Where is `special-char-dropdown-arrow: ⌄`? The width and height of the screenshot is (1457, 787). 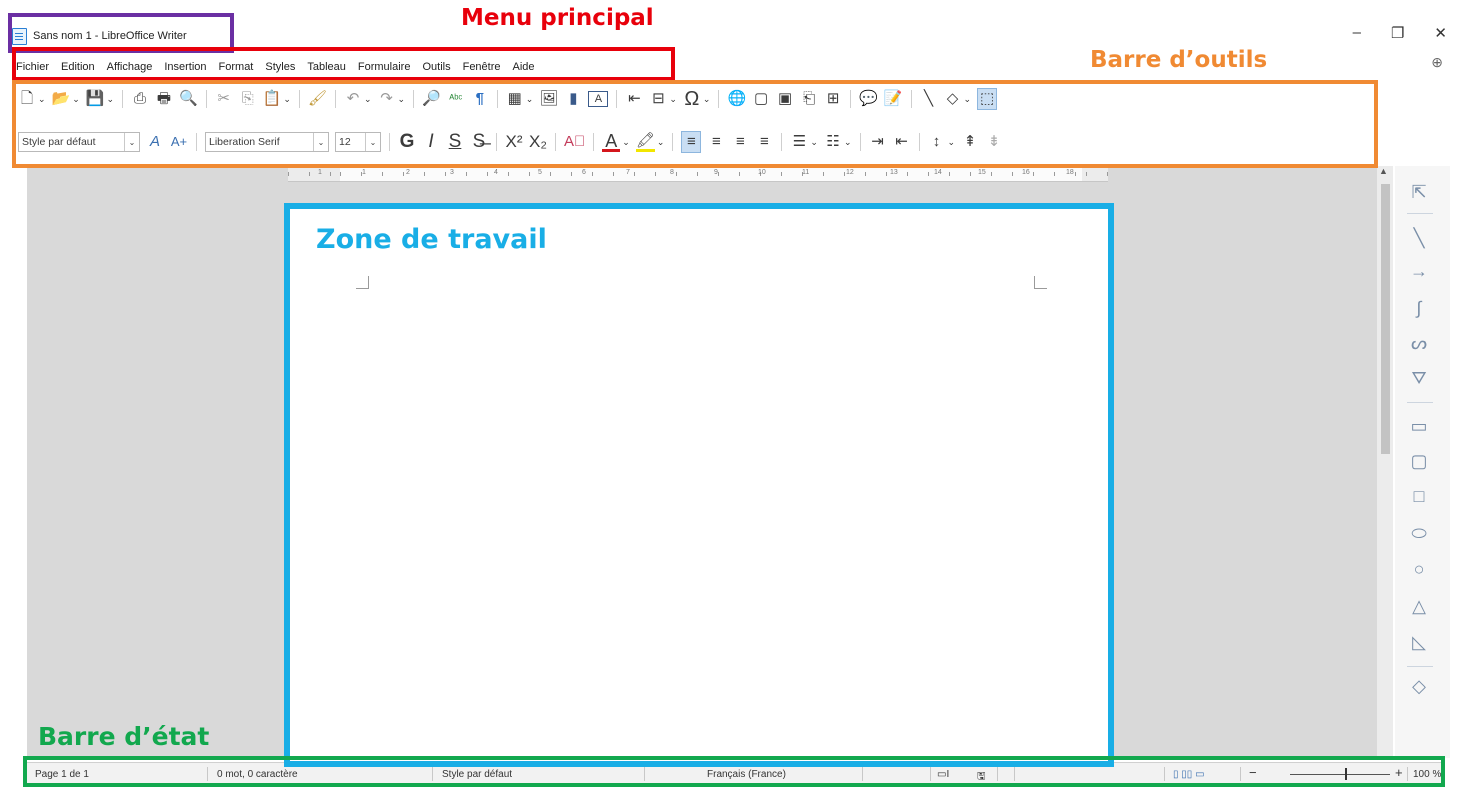
special-char-dropdown-arrow: ⌄ is located at coordinates (707, 99).